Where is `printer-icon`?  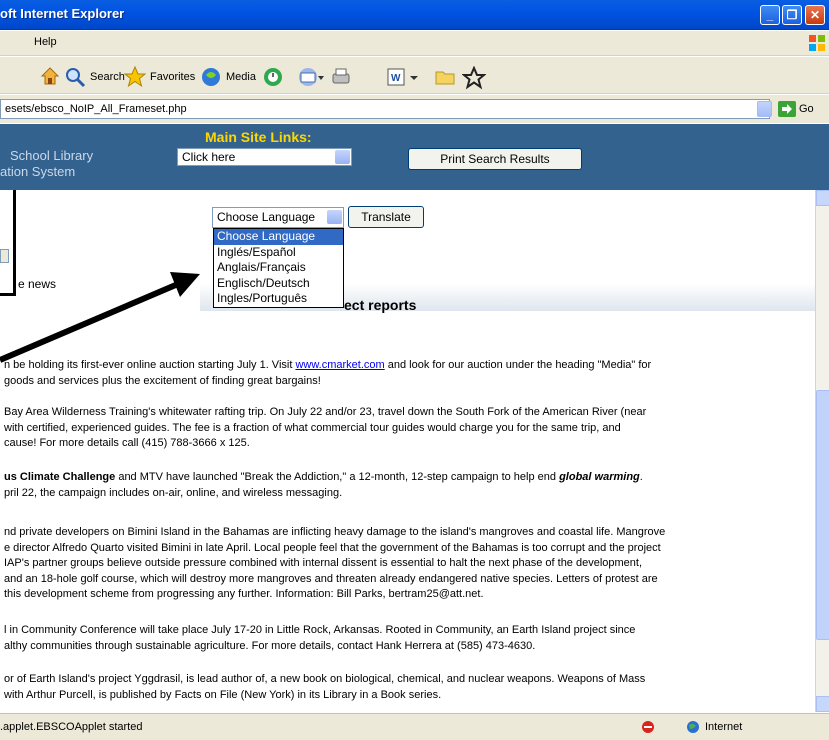 printer-icon is located at coordinates (341, 76).